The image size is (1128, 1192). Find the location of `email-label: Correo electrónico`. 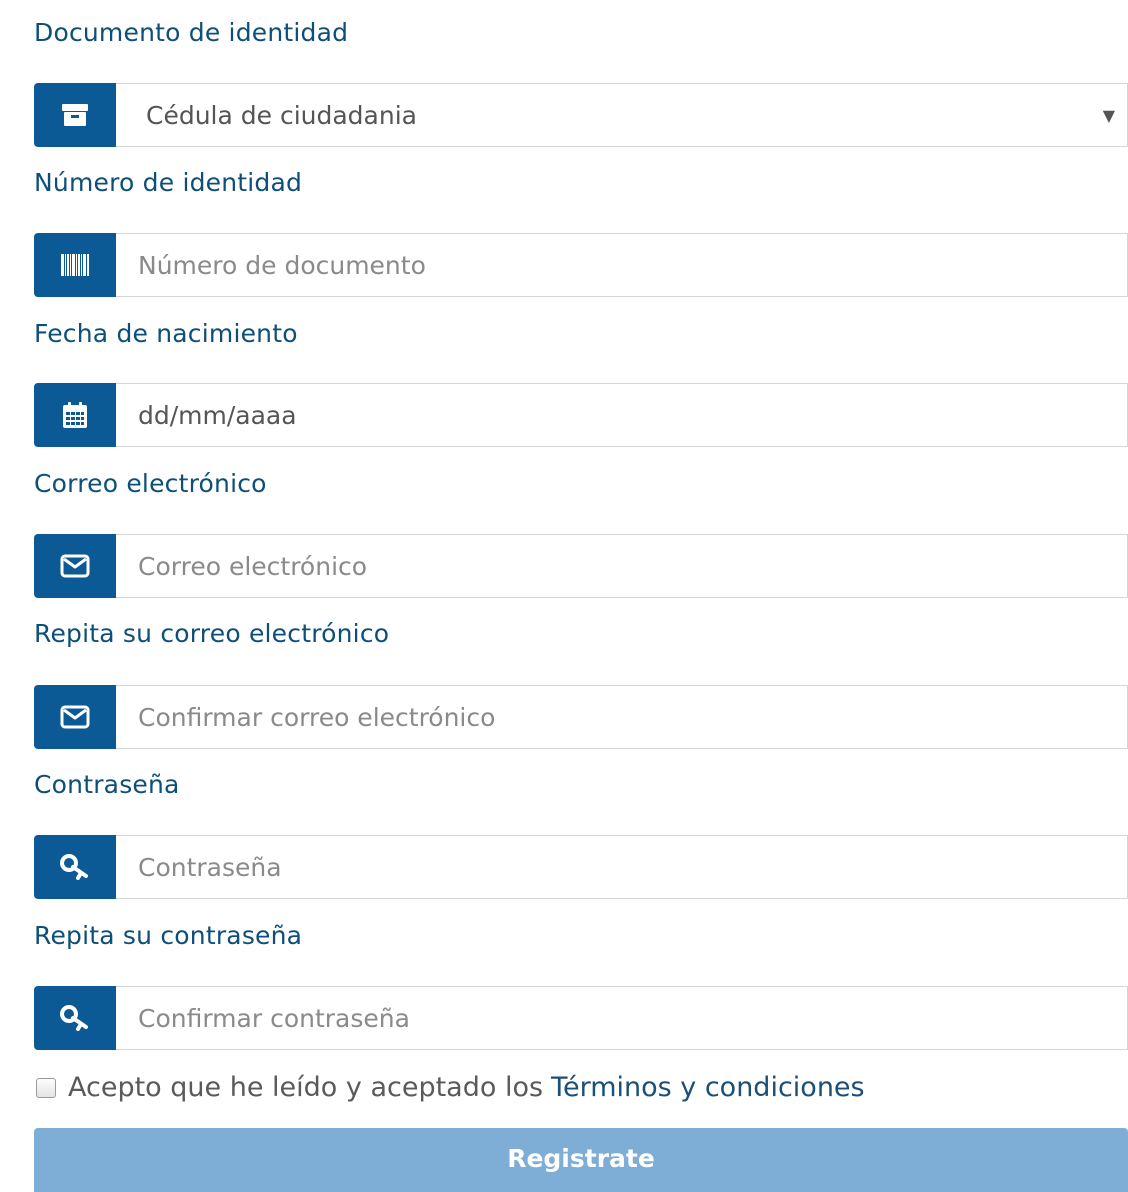

email-label: Correo electrónico is located at coordinates (150, 483).